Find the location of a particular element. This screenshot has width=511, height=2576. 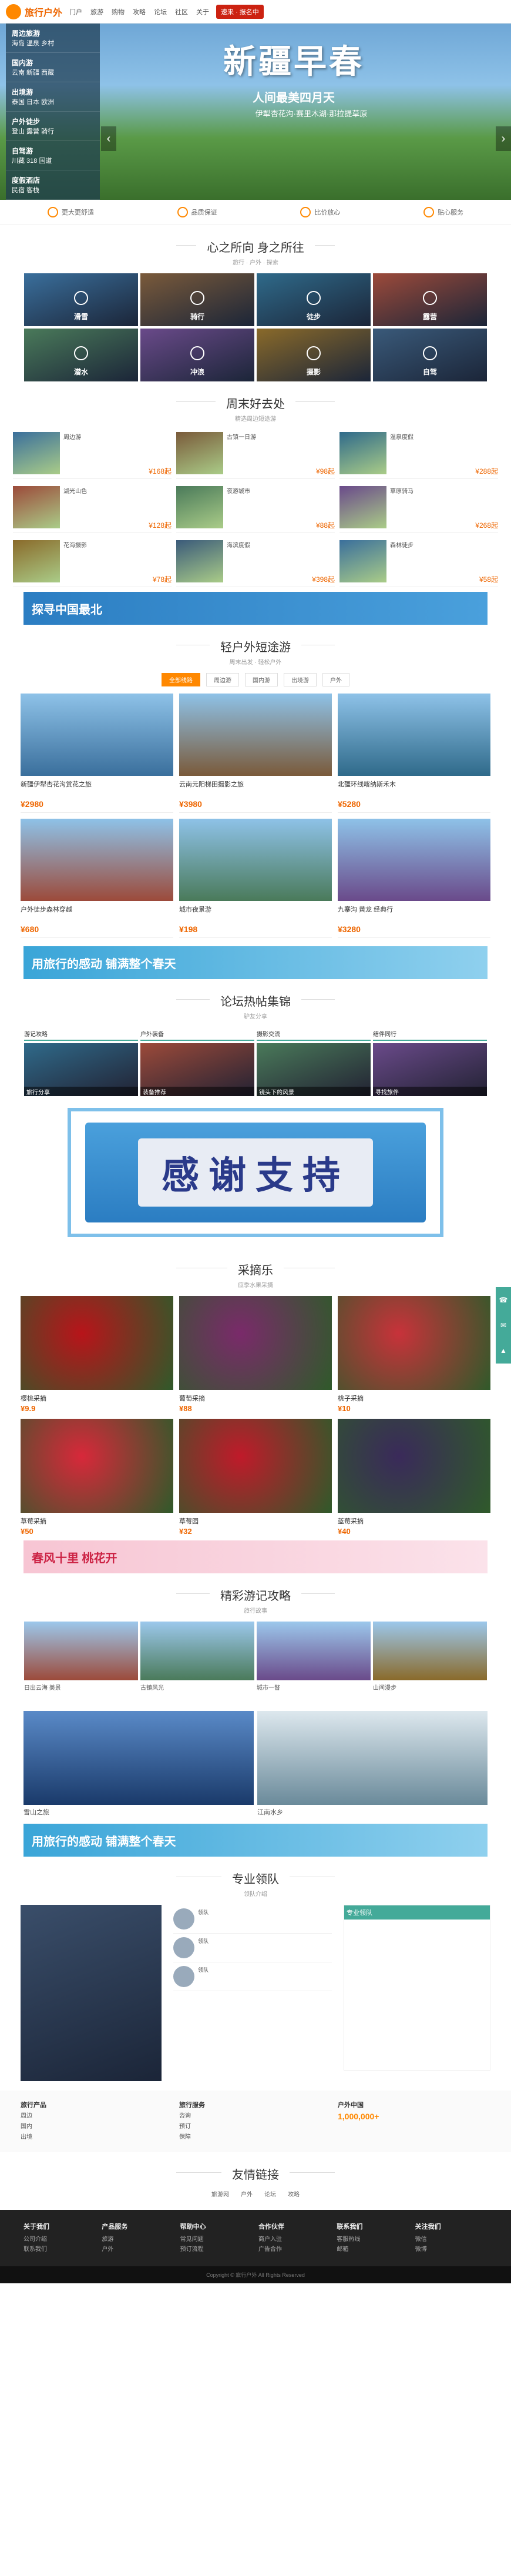

site-logo: 旅行户外 is located at coordinates (34, 11).